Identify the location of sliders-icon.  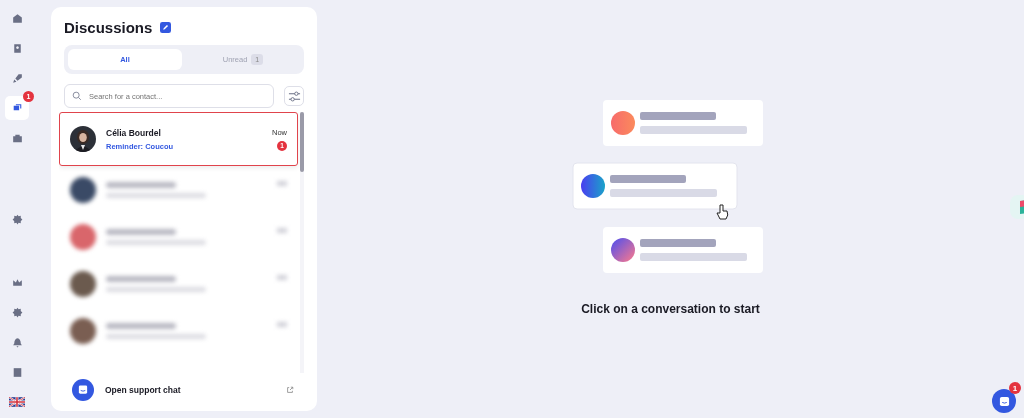
(294, 96).